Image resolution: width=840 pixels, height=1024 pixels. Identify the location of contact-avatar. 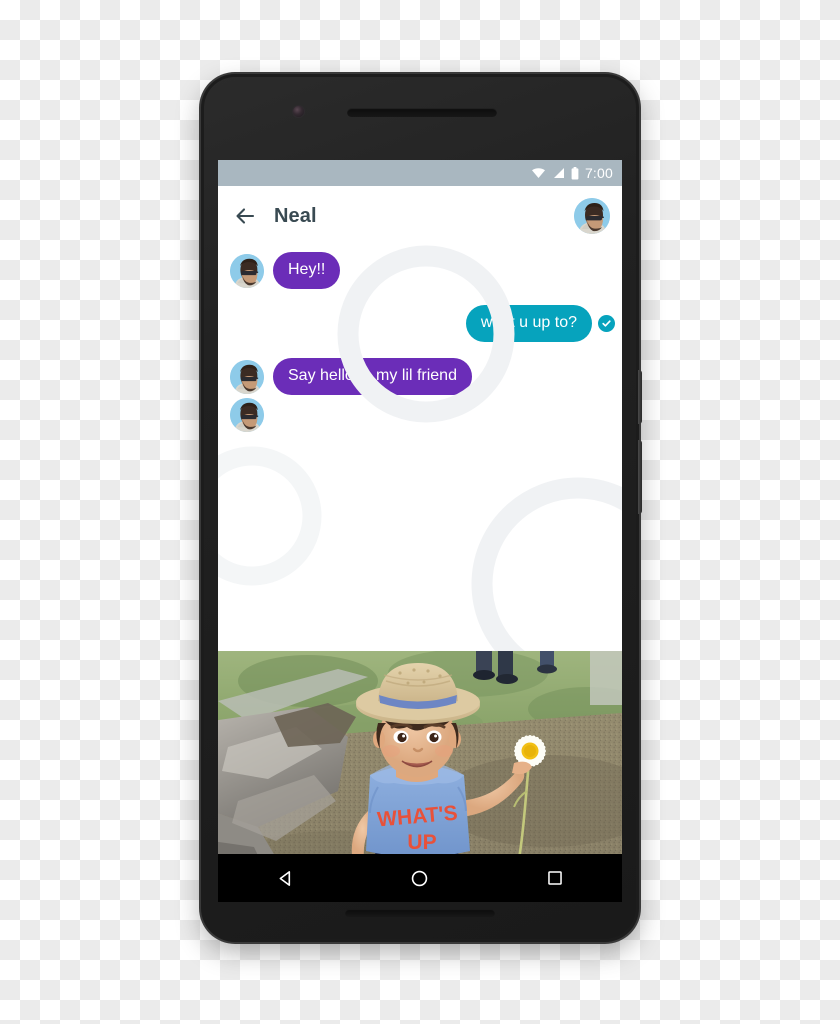
(592, 216).